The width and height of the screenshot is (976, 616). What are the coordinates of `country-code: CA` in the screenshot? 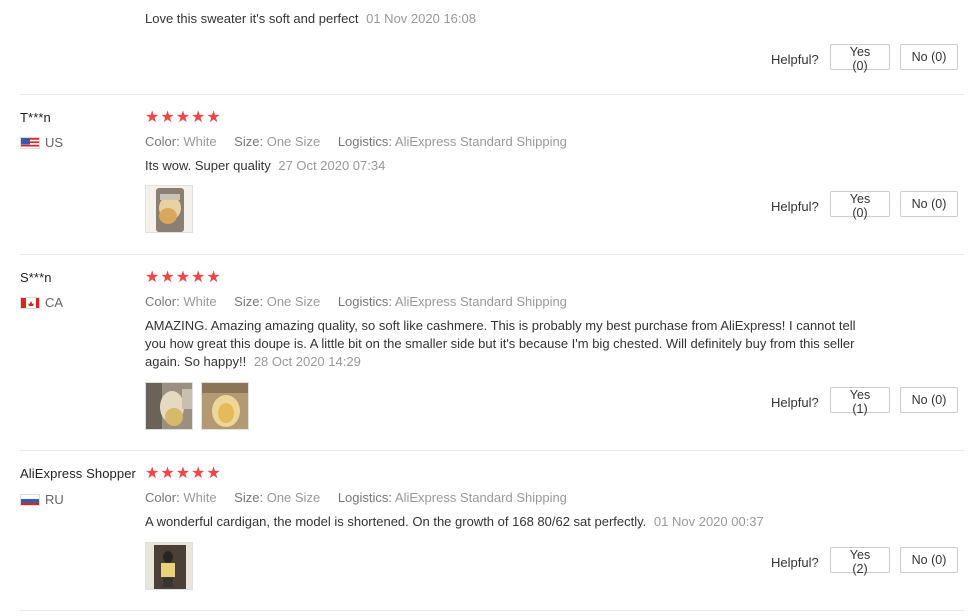 It's located at (54, 302).